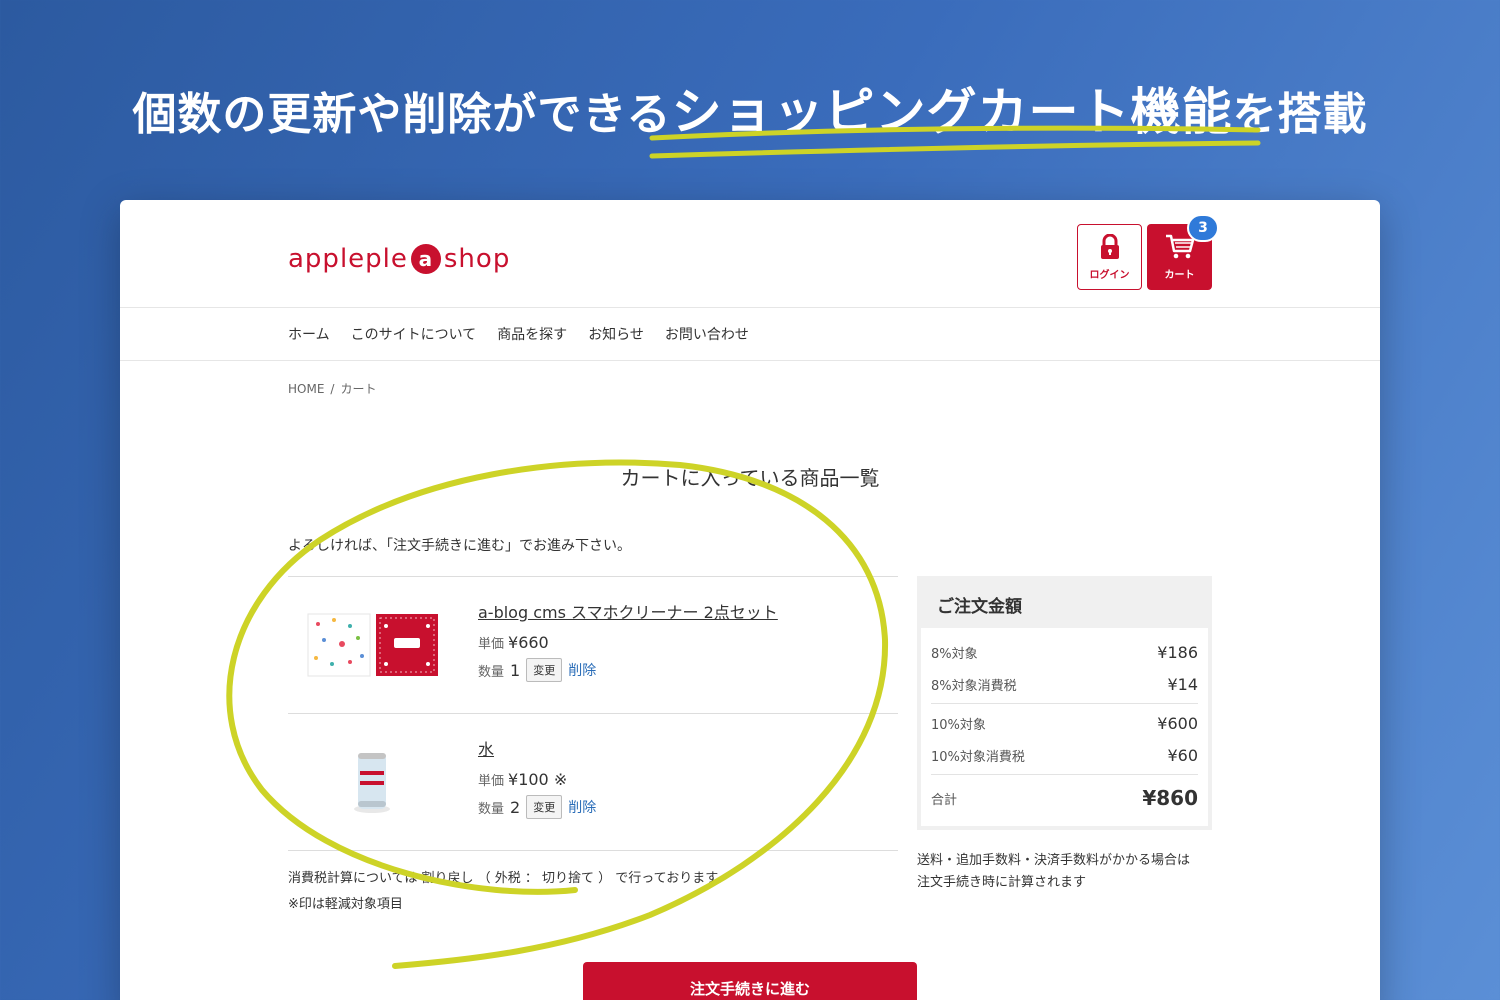 The image size is (1500, 1000). I want to click on headline-highlight: ショッピングカート機能, so click(952, 112).